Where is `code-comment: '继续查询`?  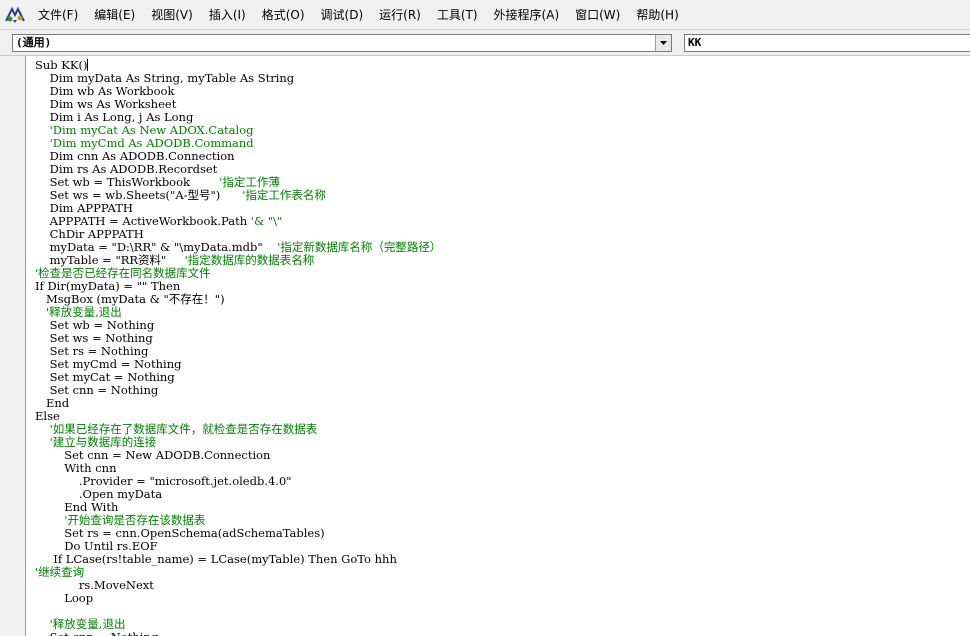
code-comment: '继续查询 is located at coordinates (60, 572).